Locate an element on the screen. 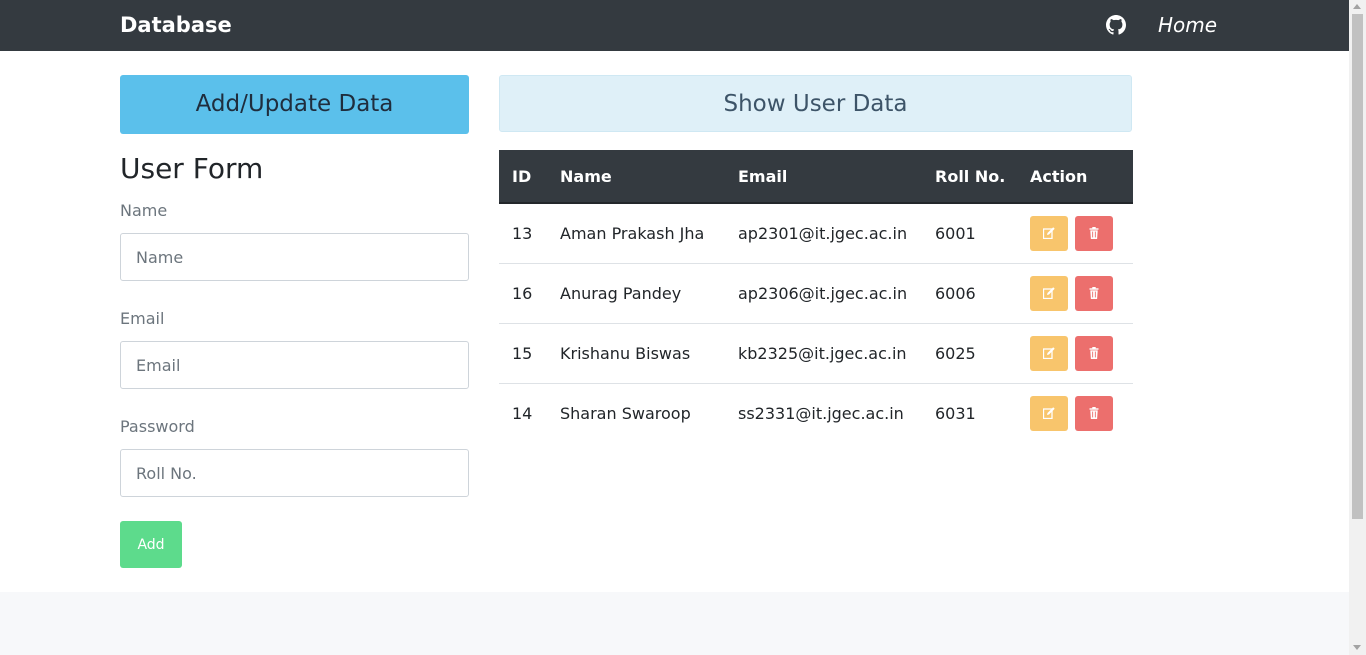  cell-roll: 6006 is located at coordinates (969, 293).